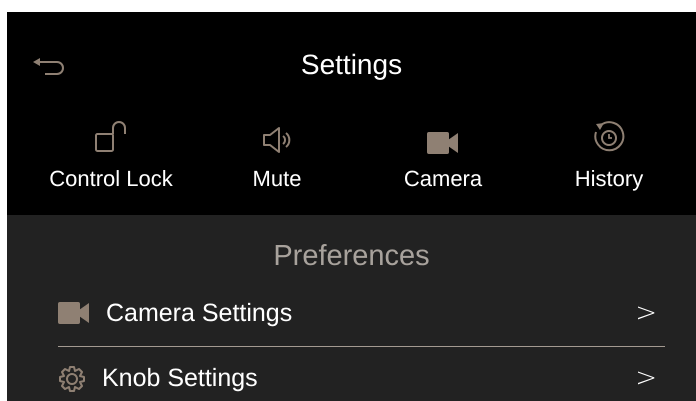  I want to click on gear-icon, so click(72, 379).